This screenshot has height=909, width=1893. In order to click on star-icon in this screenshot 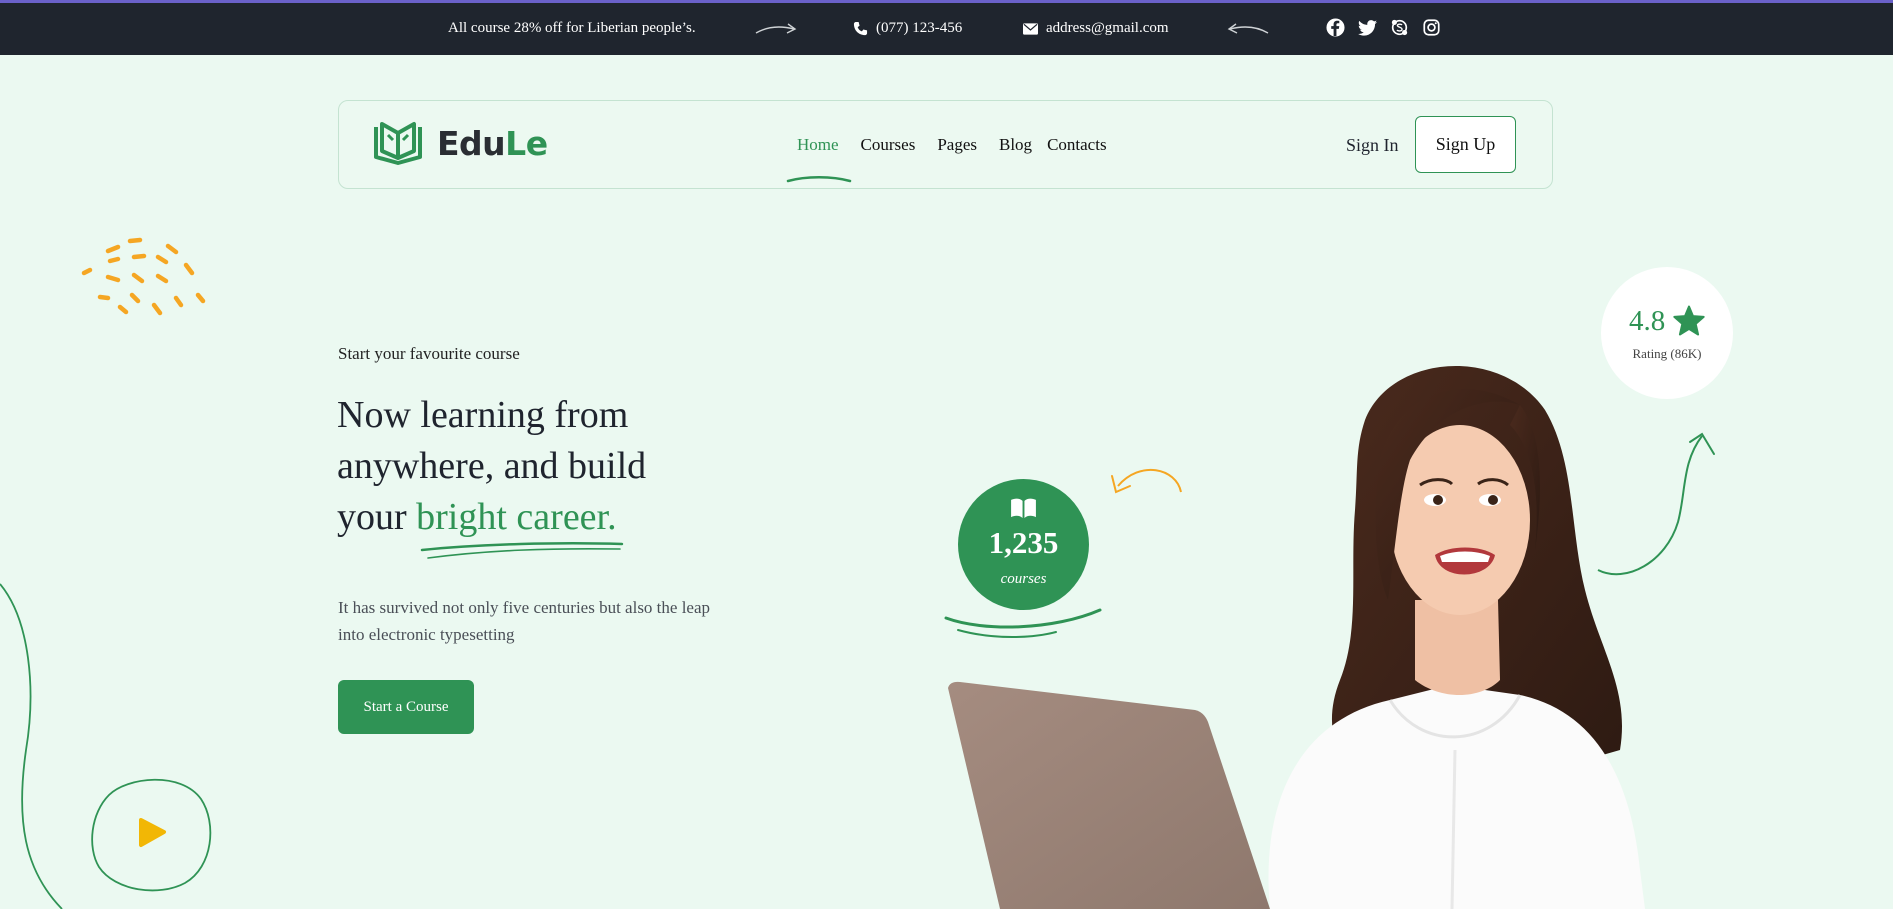, I will do `click(1689, 320)`.